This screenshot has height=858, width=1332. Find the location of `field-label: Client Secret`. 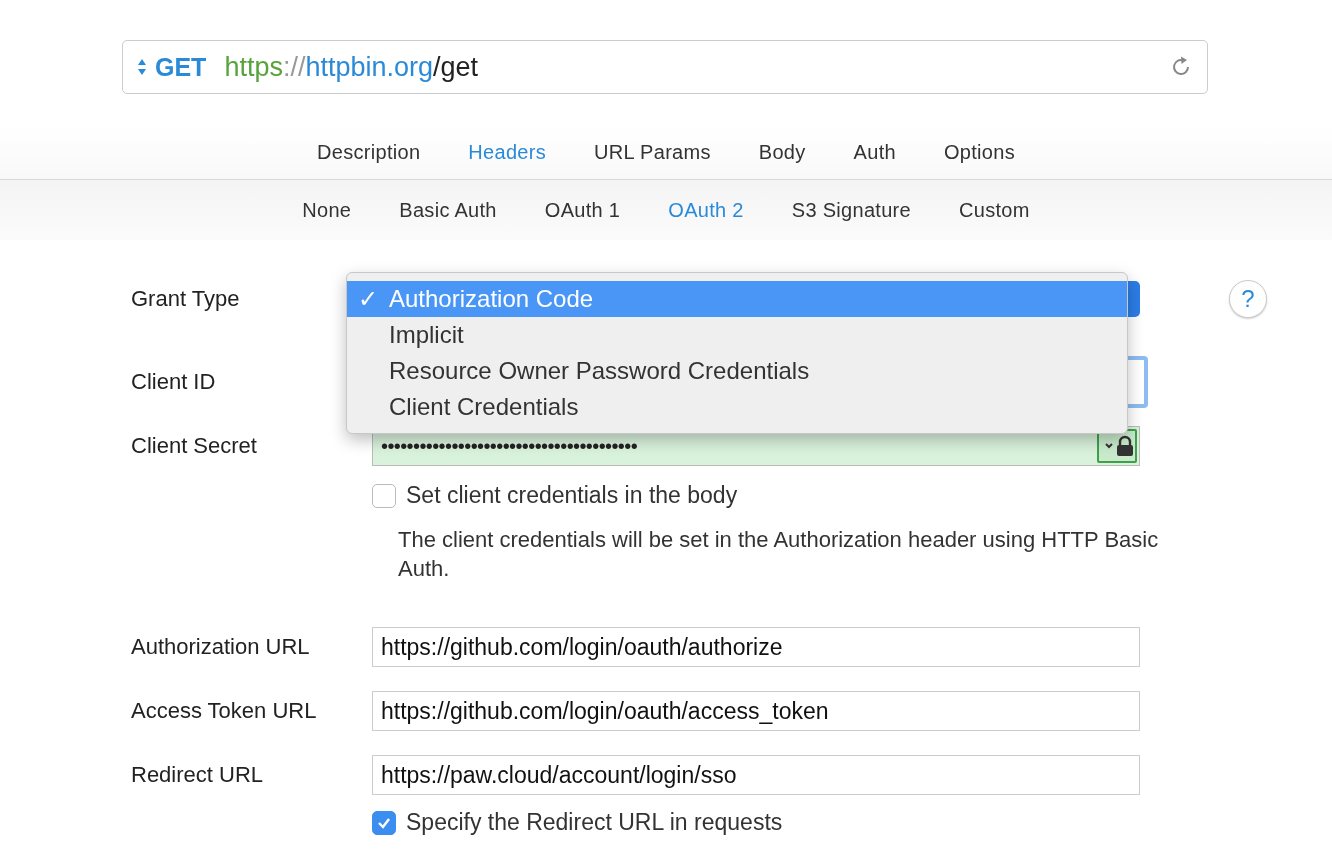

field-label: Client Secret is located at coordinates (194, 446).